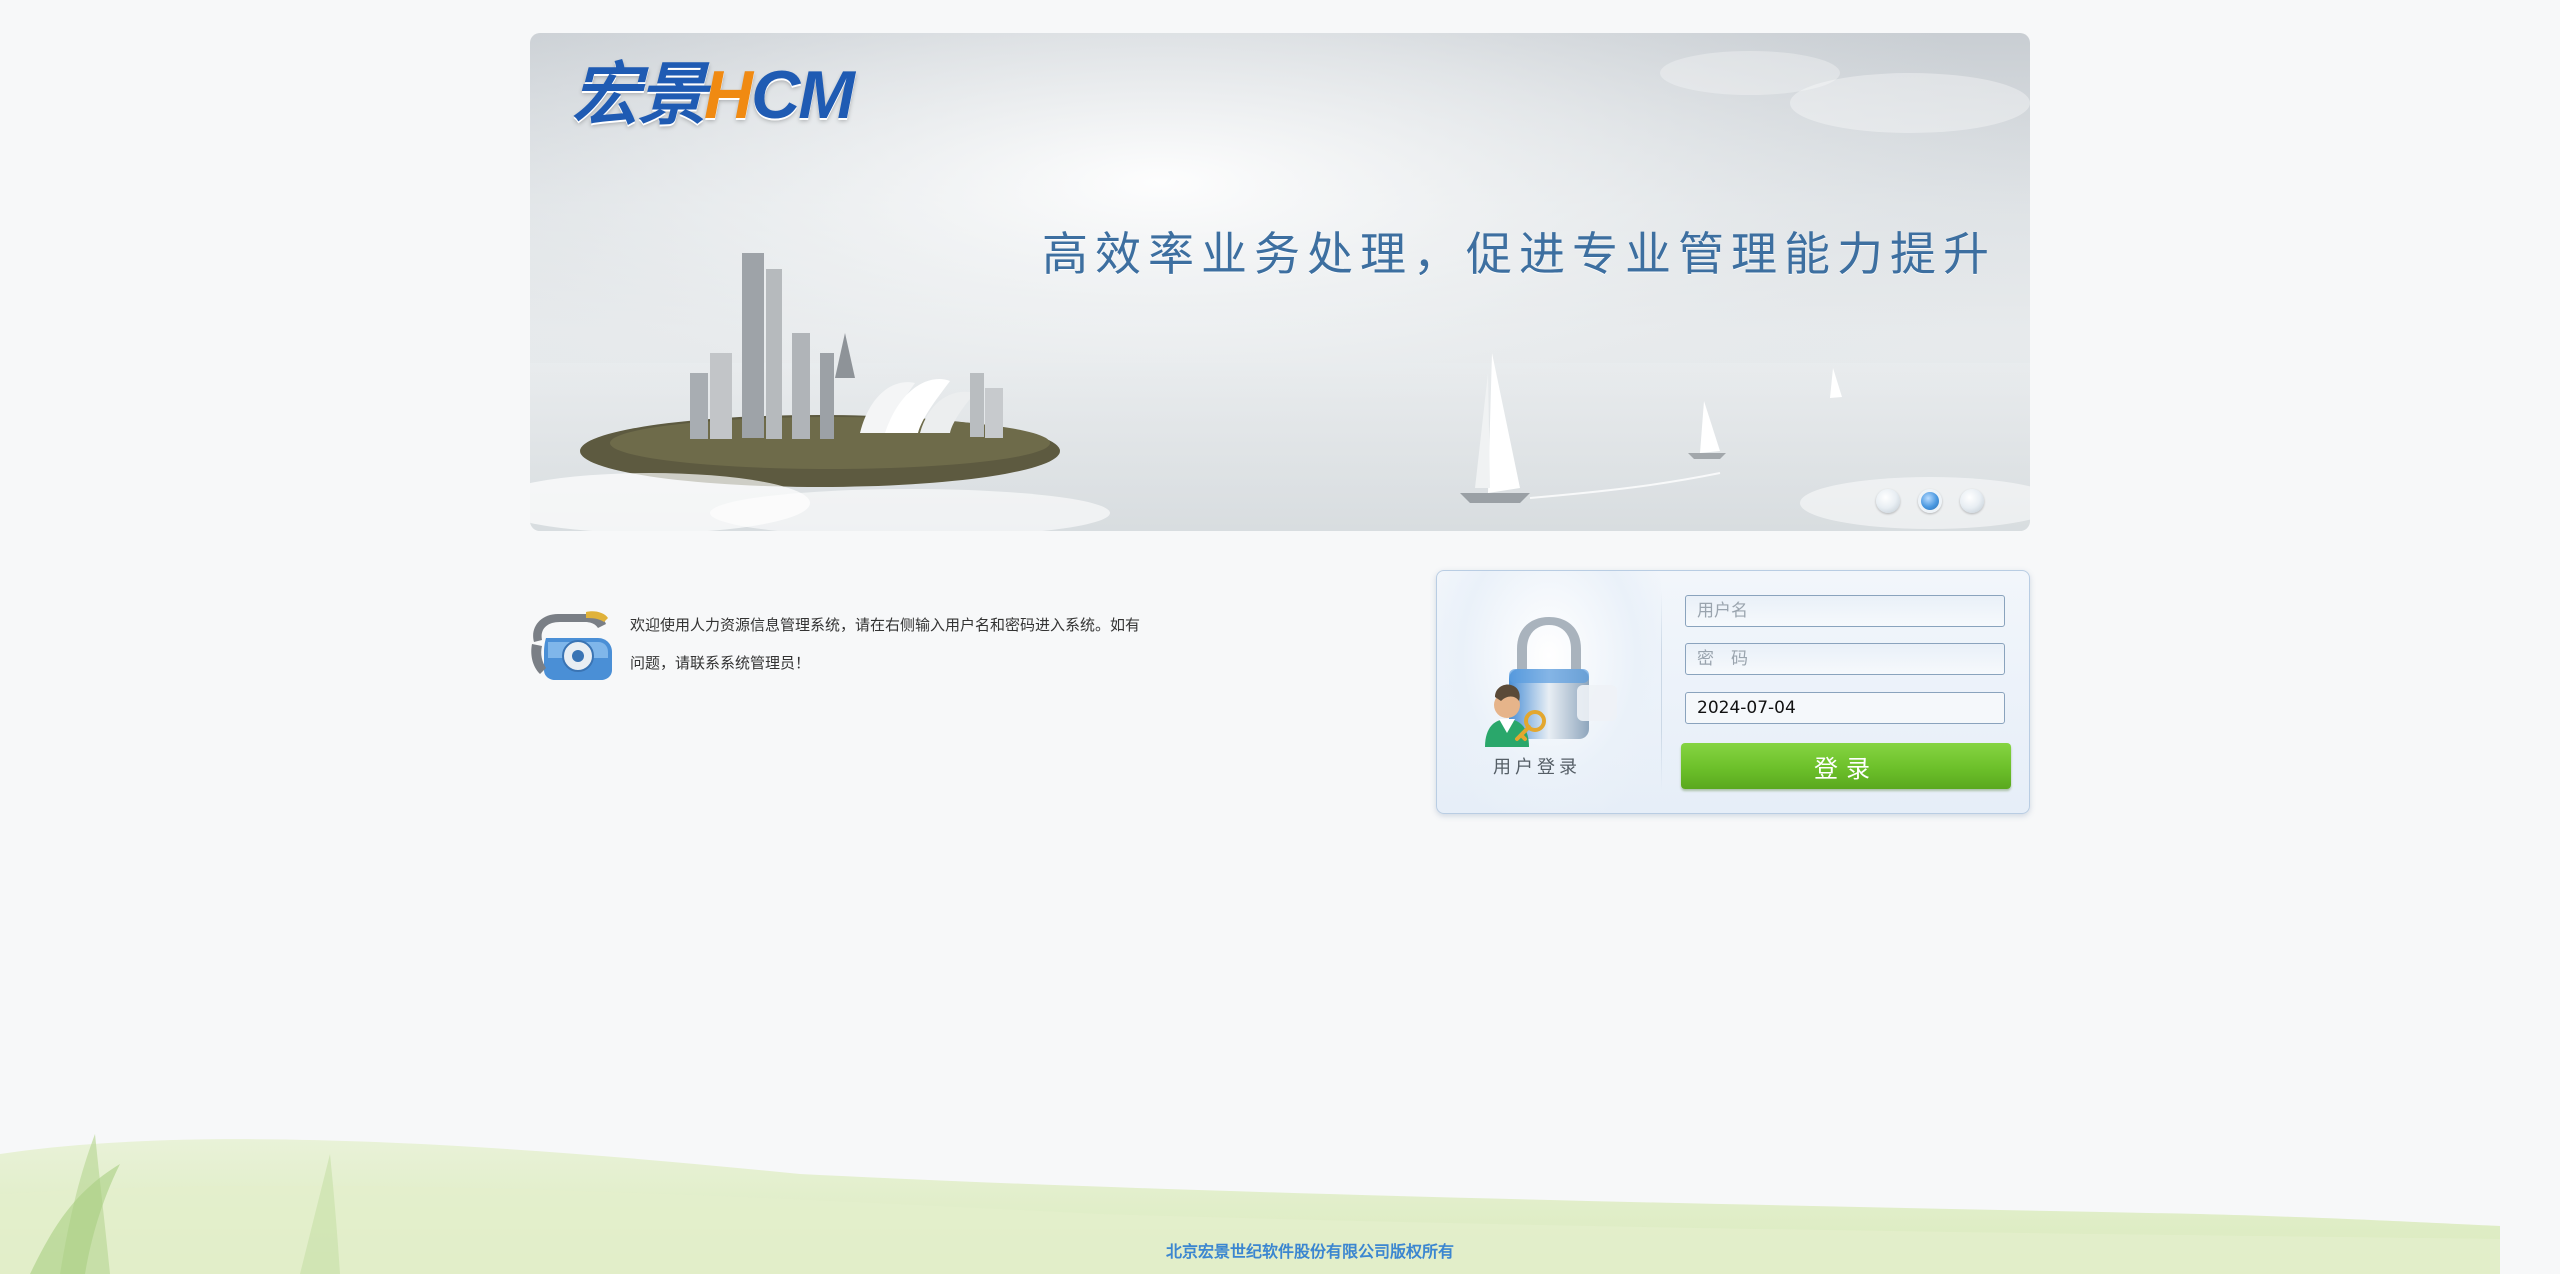  What do you see at coordinates (1309, 1251) in the screenshot?
I see `footer-copyright: 北京宏景世纪软件股份有限公司版权所有` at bounding box center [1309, 1251].